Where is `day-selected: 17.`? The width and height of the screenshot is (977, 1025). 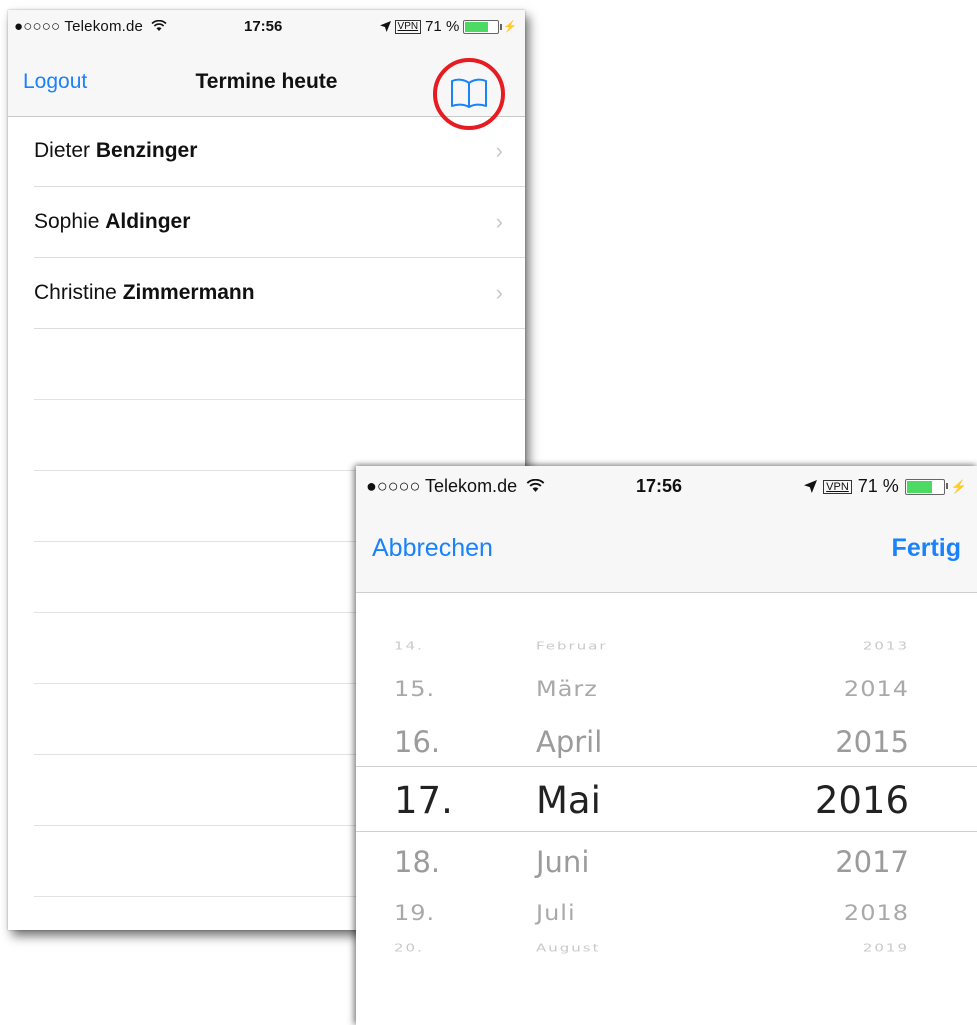 day-selected: 17. is located at coordinates (423, 800).